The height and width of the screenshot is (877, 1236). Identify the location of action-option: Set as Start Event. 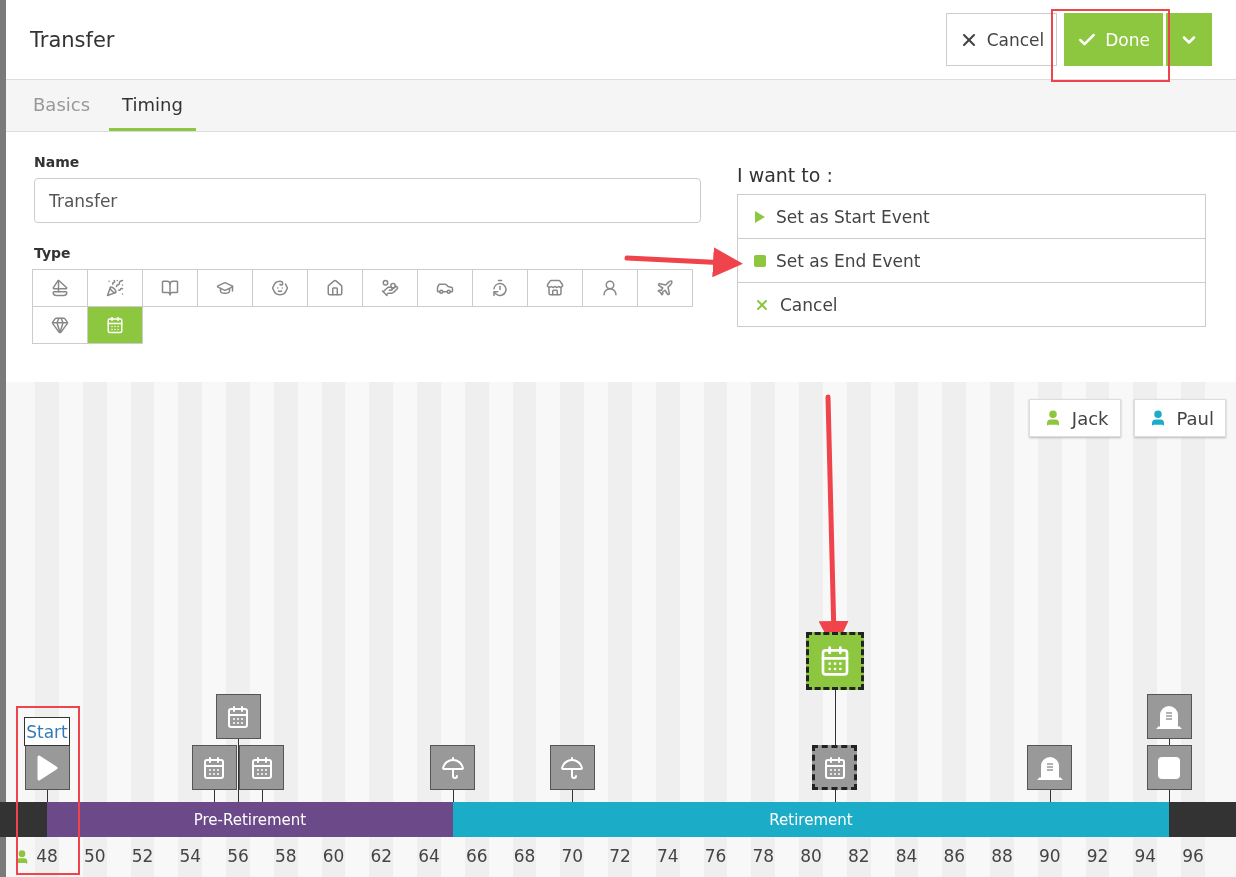
(971, 216).